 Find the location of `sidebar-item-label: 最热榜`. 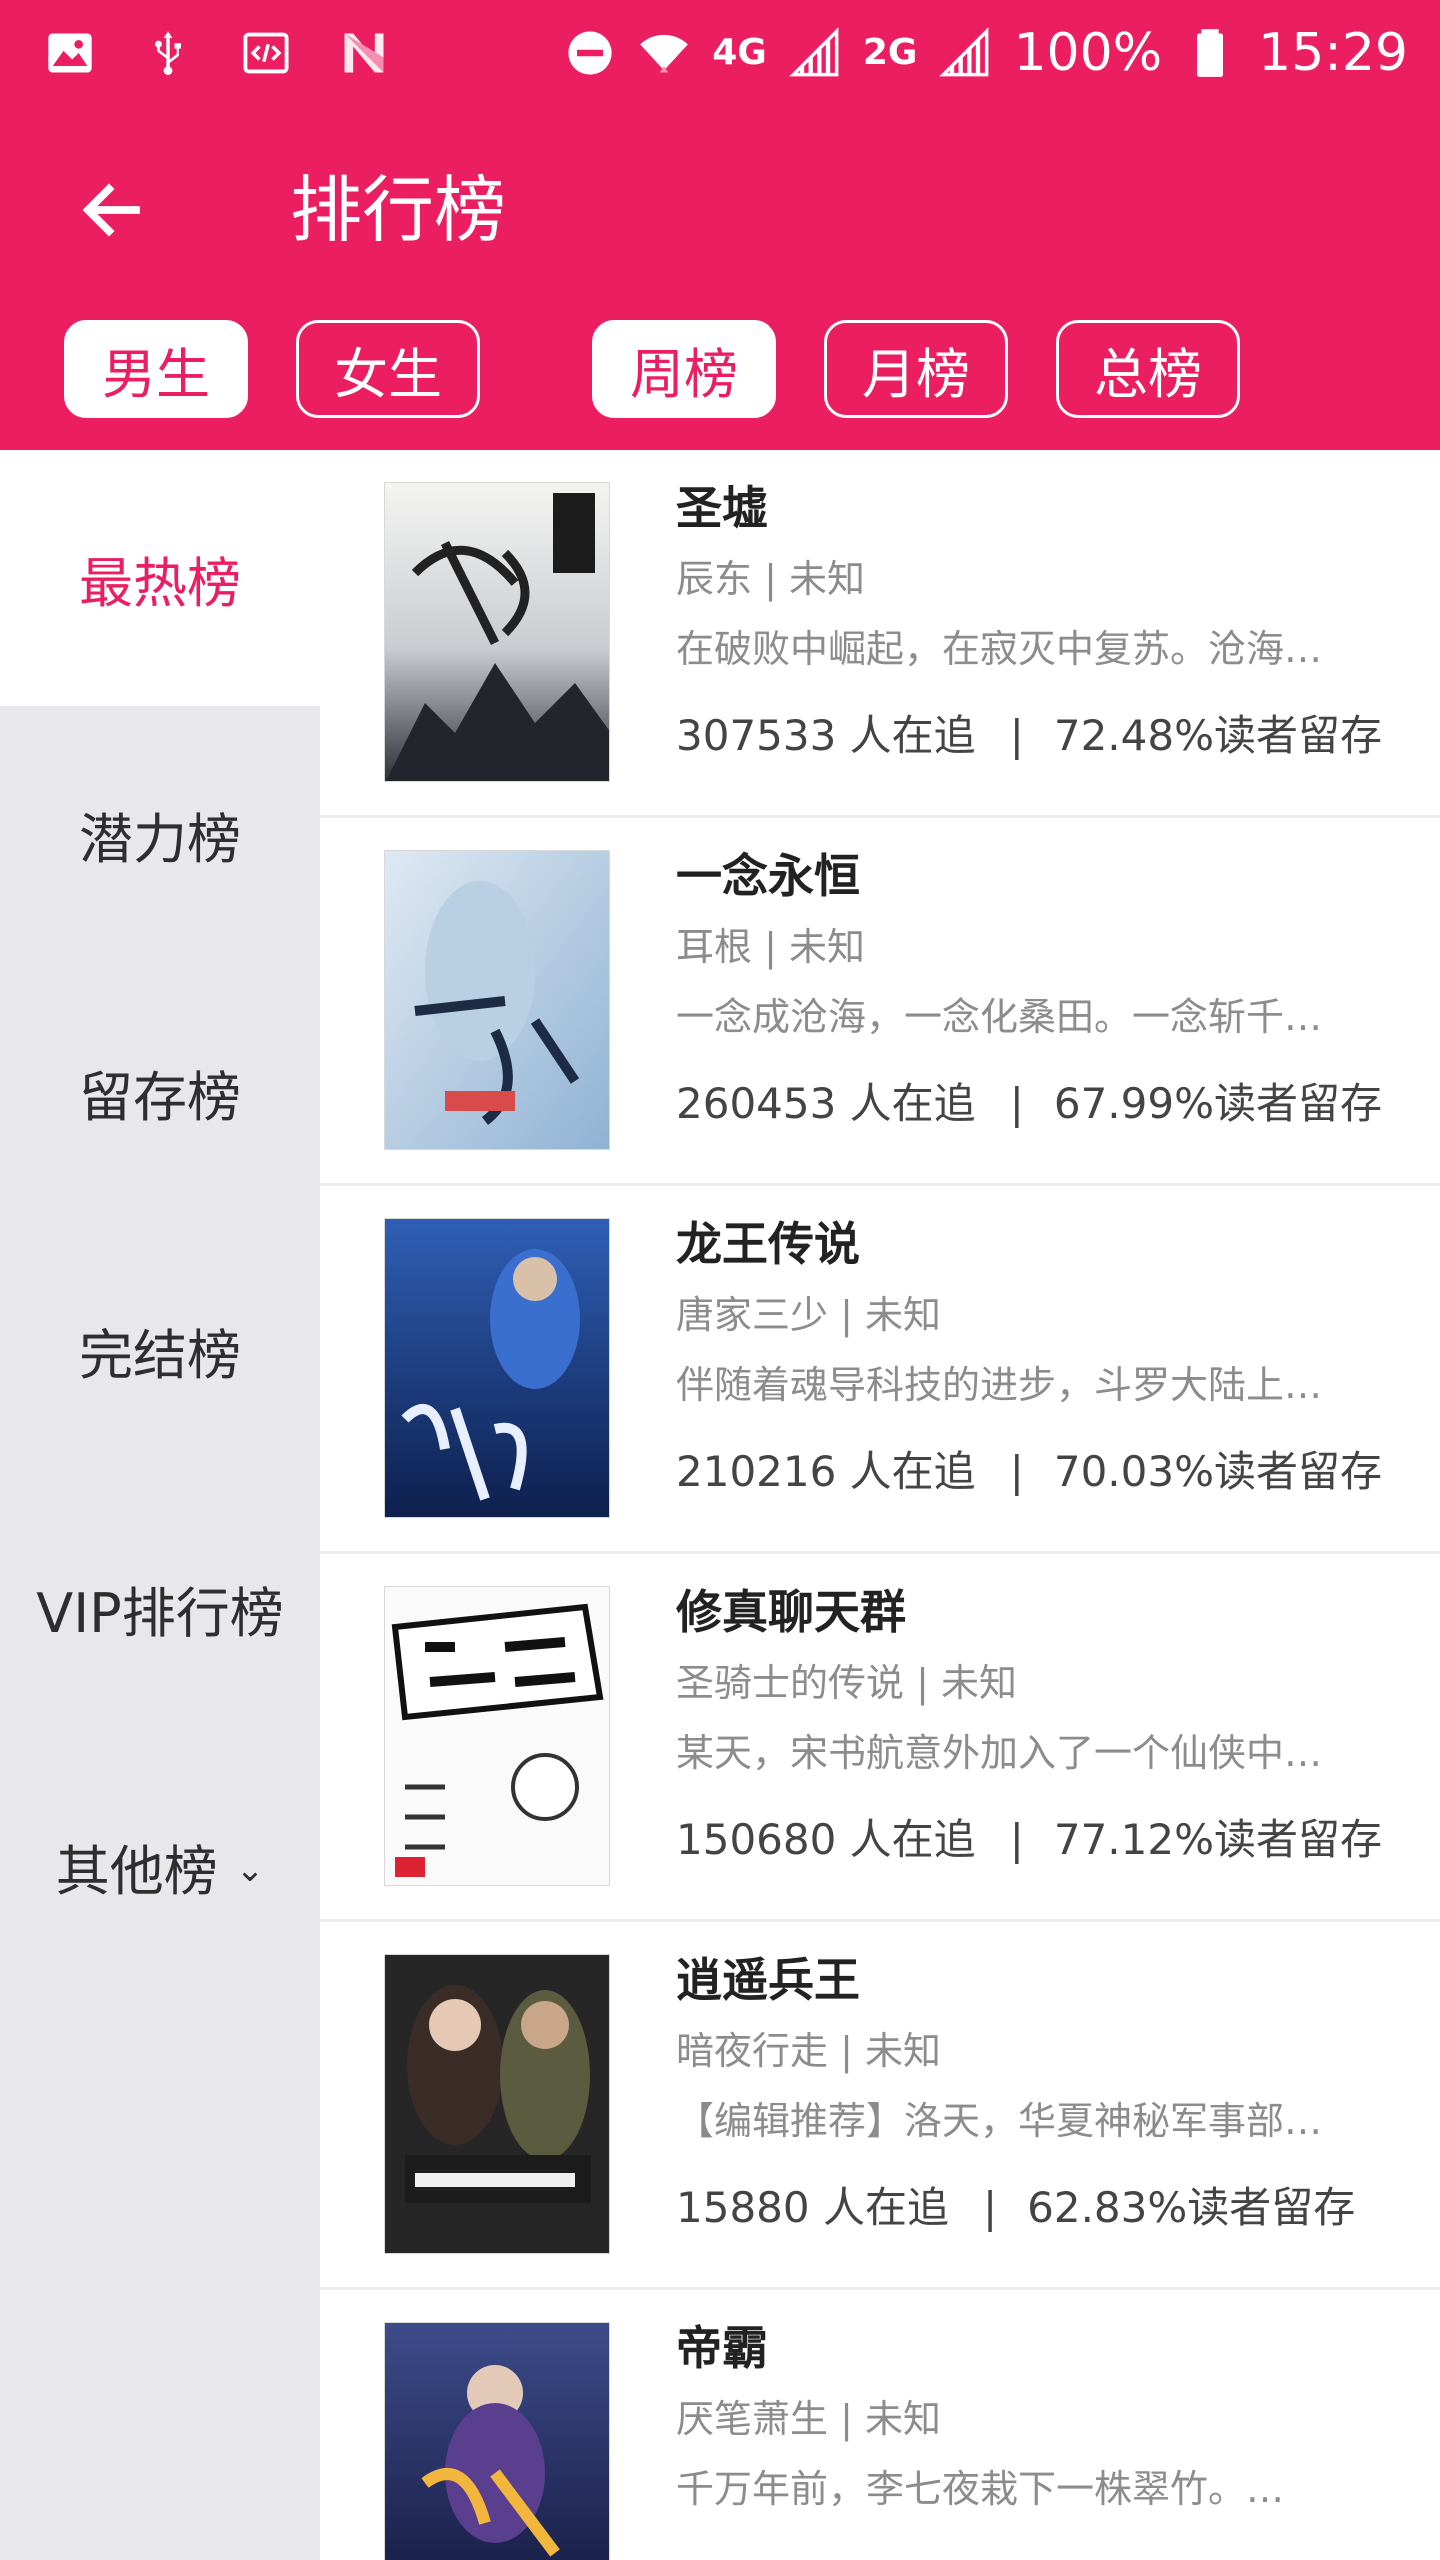

sidebar-item-label: 最热榜 is located at coordinates (160, 583).